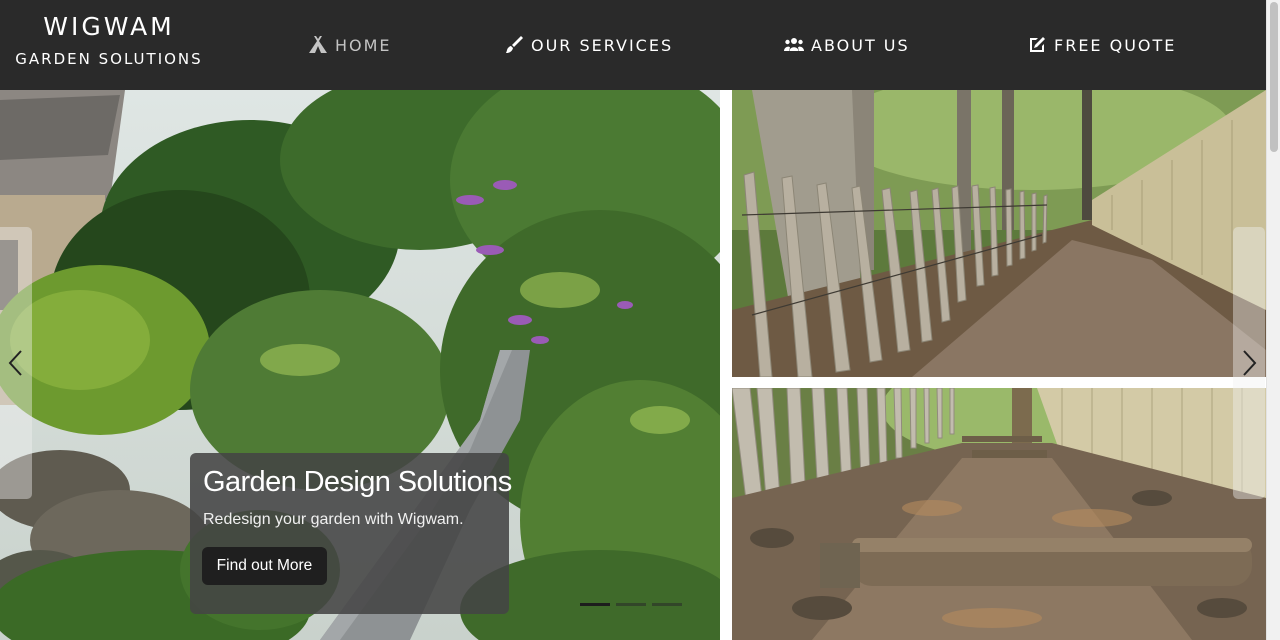 This screenshot has width=1280, height=640. I want to click on caption-title: Garden Design Solutions, so click(357, 482).